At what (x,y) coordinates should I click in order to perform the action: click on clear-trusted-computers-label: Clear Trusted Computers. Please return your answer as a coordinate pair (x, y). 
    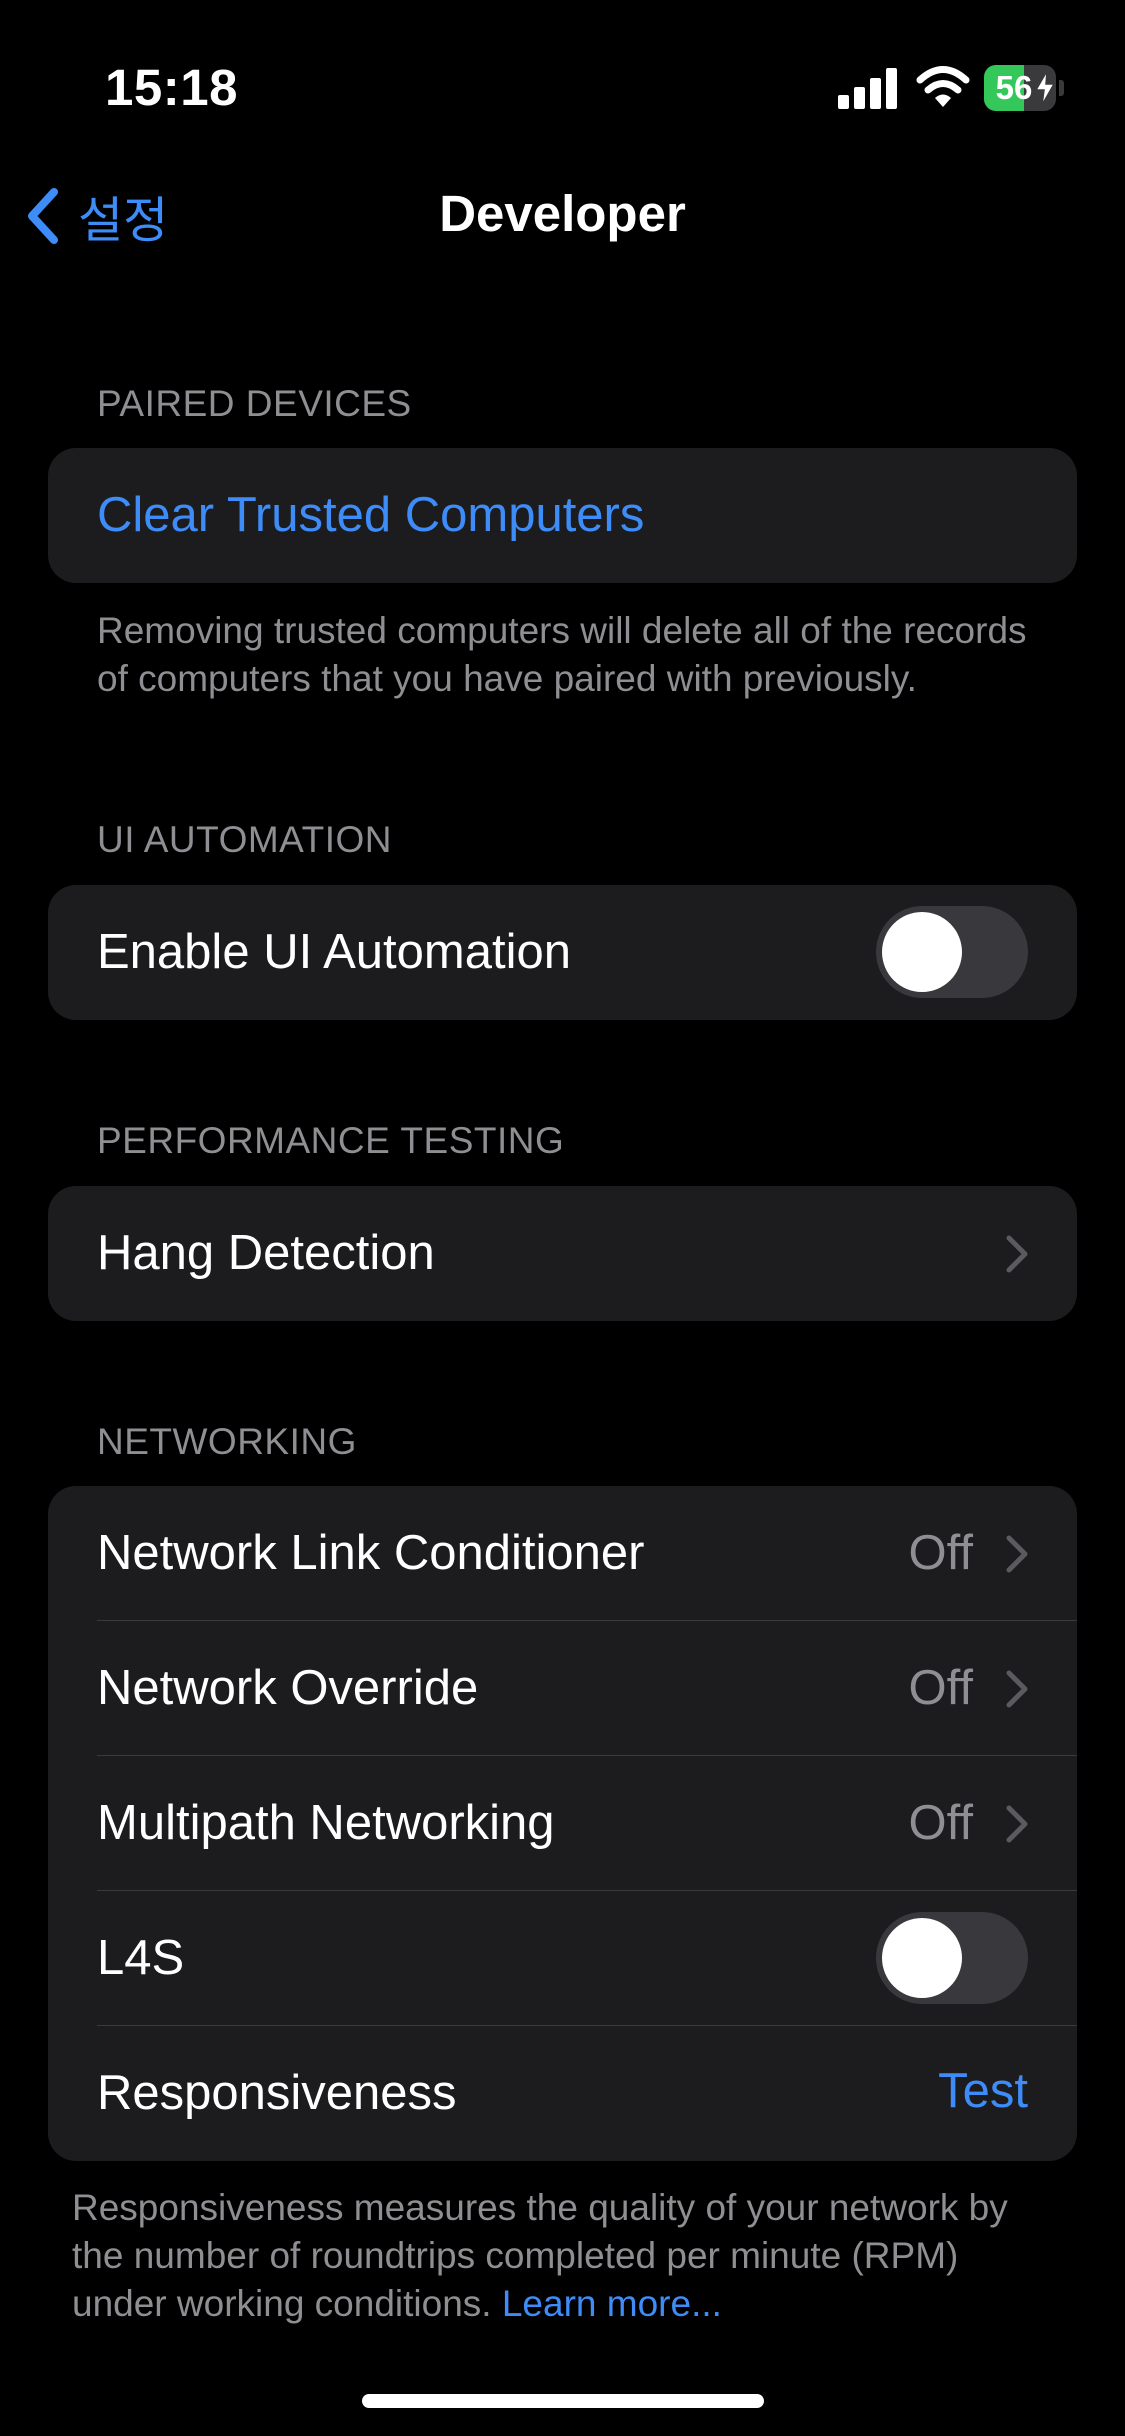
    Looking at the image, I should click on (371, 515).